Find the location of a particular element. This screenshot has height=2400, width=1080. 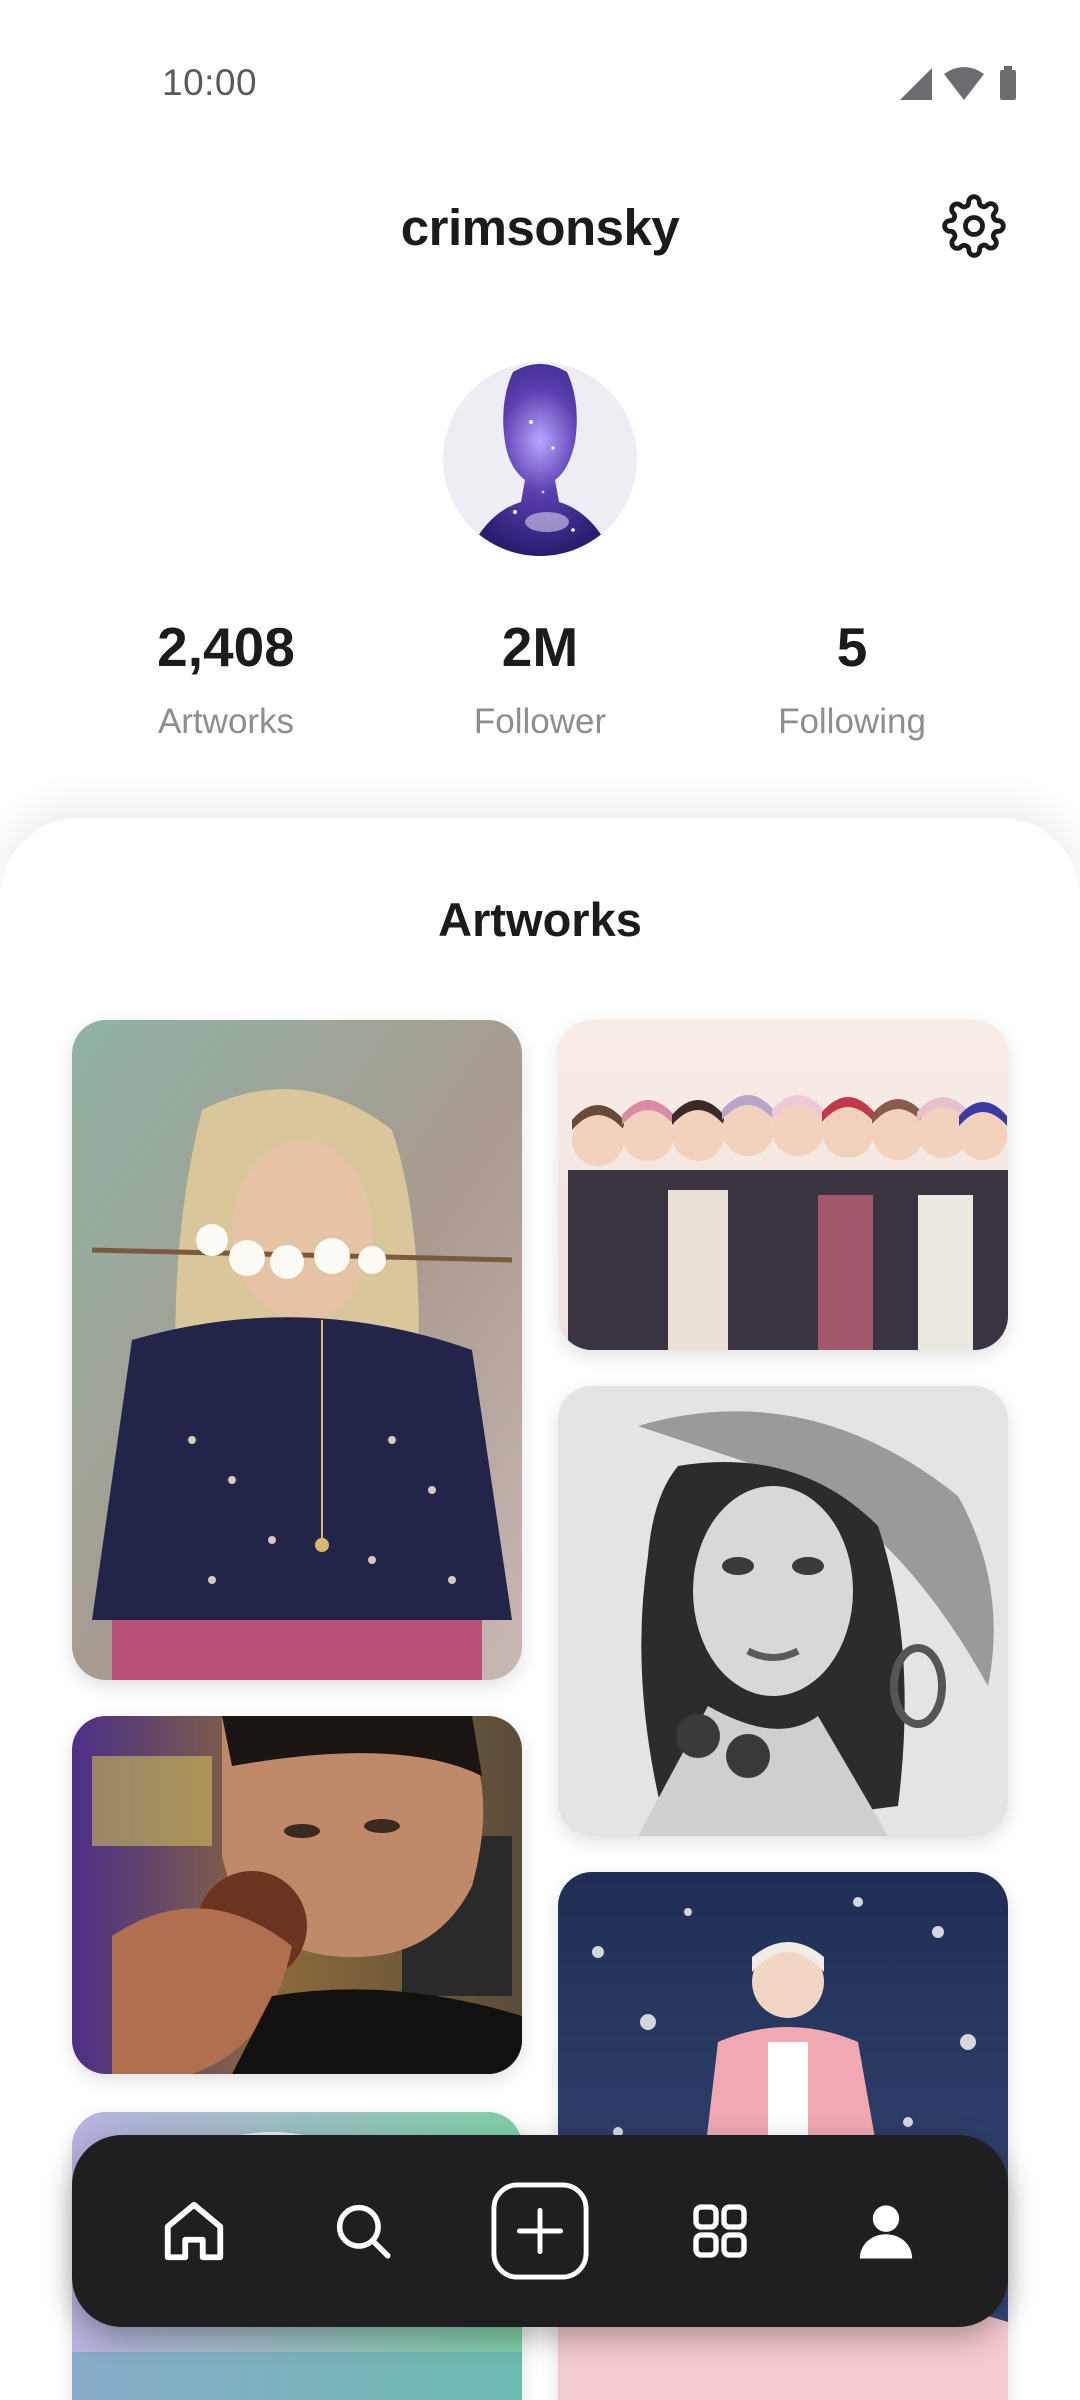

signal-icon is located at coordinates (916, 84).